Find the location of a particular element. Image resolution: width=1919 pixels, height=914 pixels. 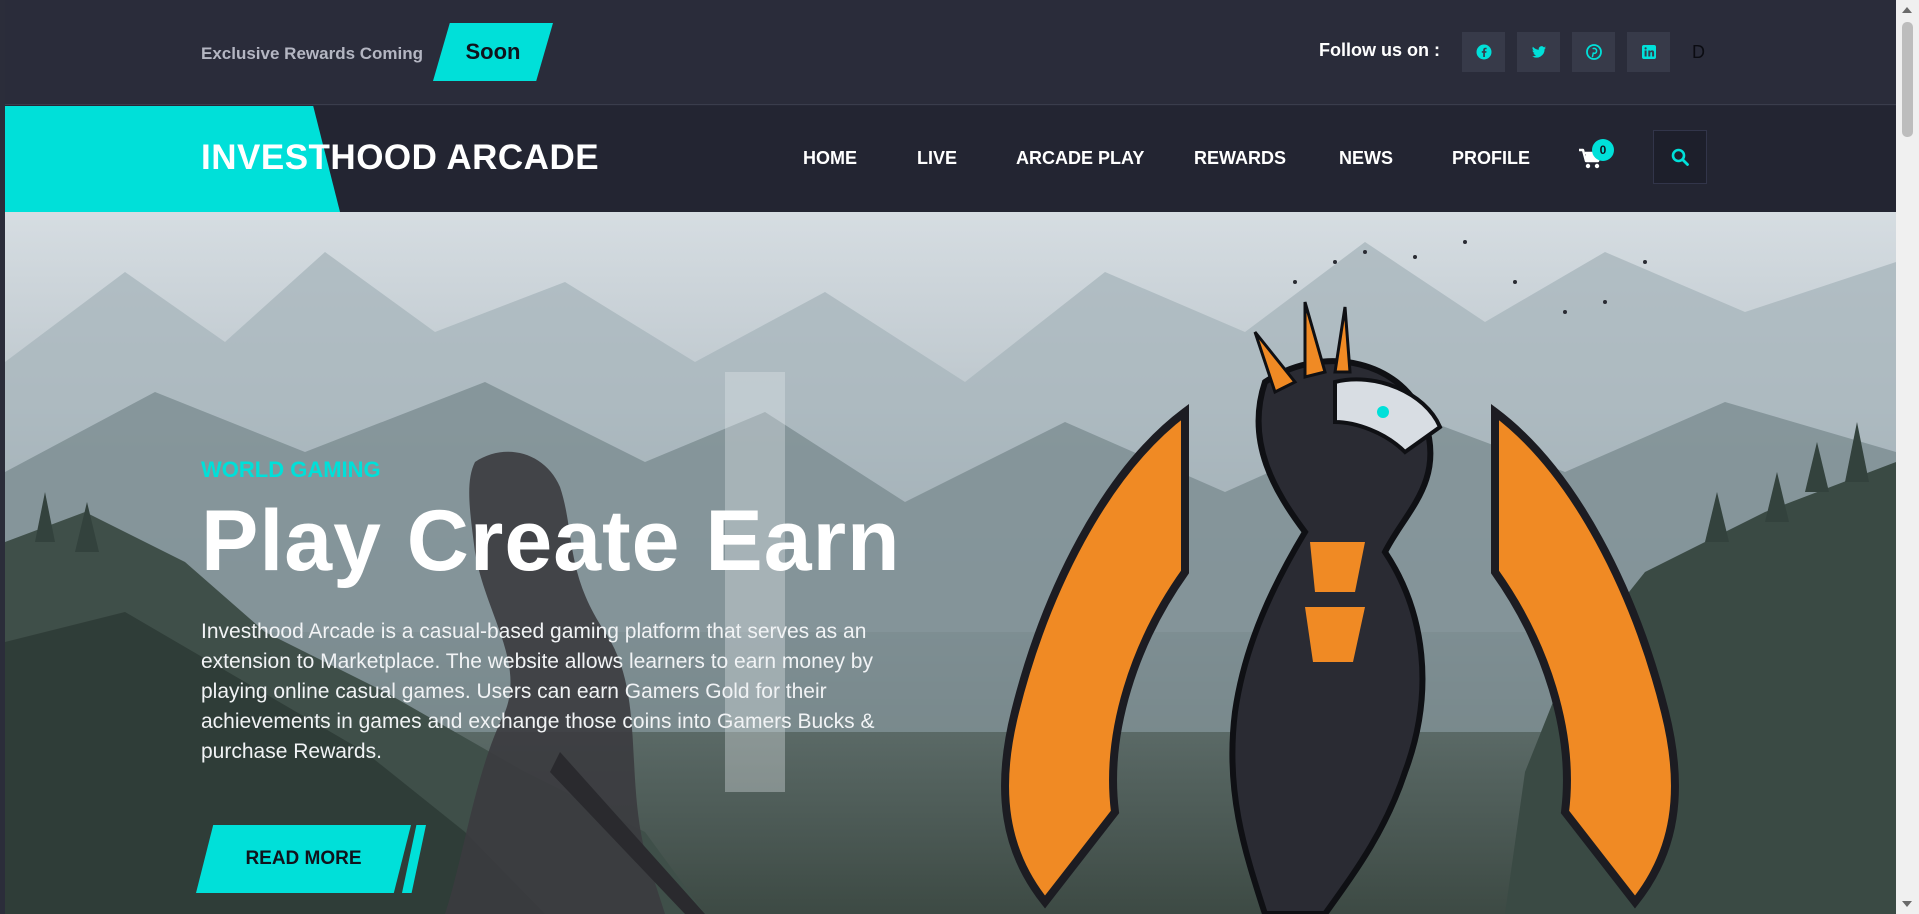

nav-item-home: HOME is located at coordinates (830, 158).